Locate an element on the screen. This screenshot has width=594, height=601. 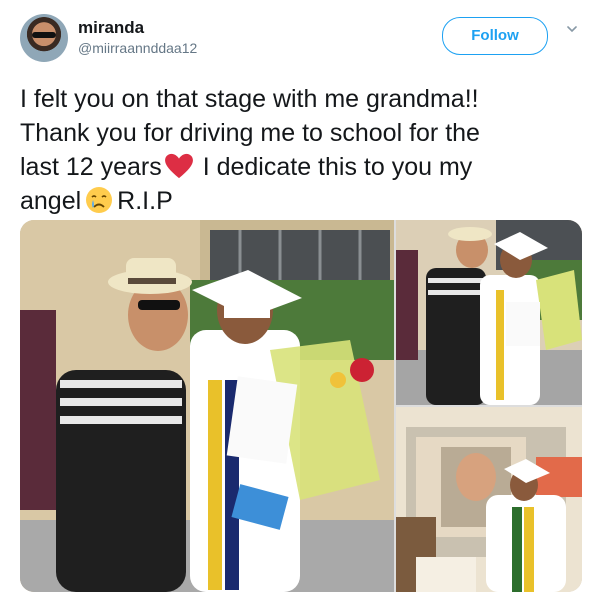
tweet-line-3: last 12 years I dedicate this to you my is located at coordinates (298, 167).